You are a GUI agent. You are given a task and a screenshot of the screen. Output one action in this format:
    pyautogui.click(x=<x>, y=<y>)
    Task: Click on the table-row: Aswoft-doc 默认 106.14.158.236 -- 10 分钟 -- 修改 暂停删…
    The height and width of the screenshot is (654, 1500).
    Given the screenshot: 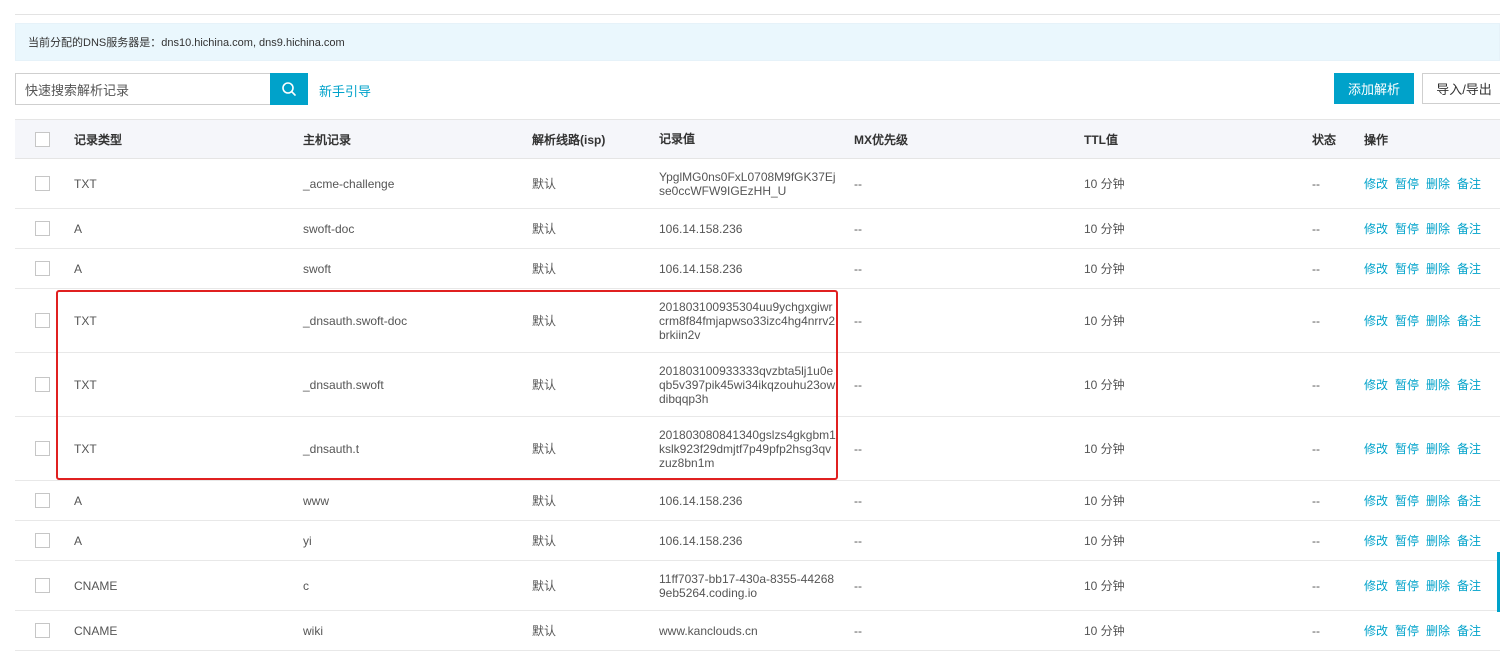 What is the action you would take?
    pyautogui.click(x=757, y=229)
    